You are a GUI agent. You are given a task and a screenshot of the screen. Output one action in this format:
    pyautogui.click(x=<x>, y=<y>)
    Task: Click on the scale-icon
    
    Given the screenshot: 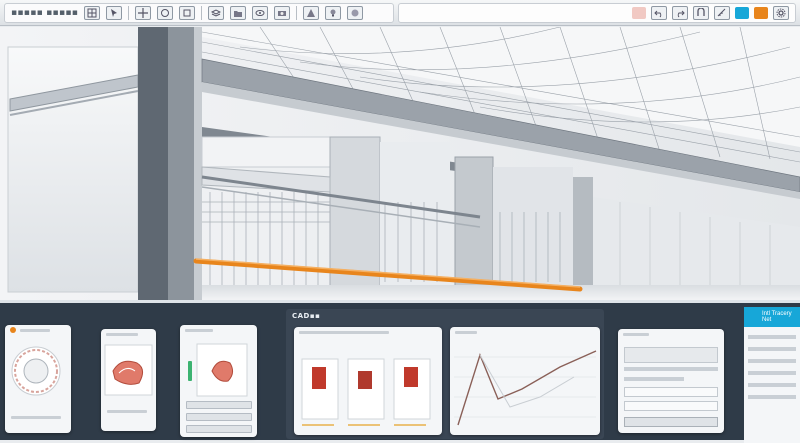 What is the action you would take?
    pyautogui.click(x=187, y=13)
    